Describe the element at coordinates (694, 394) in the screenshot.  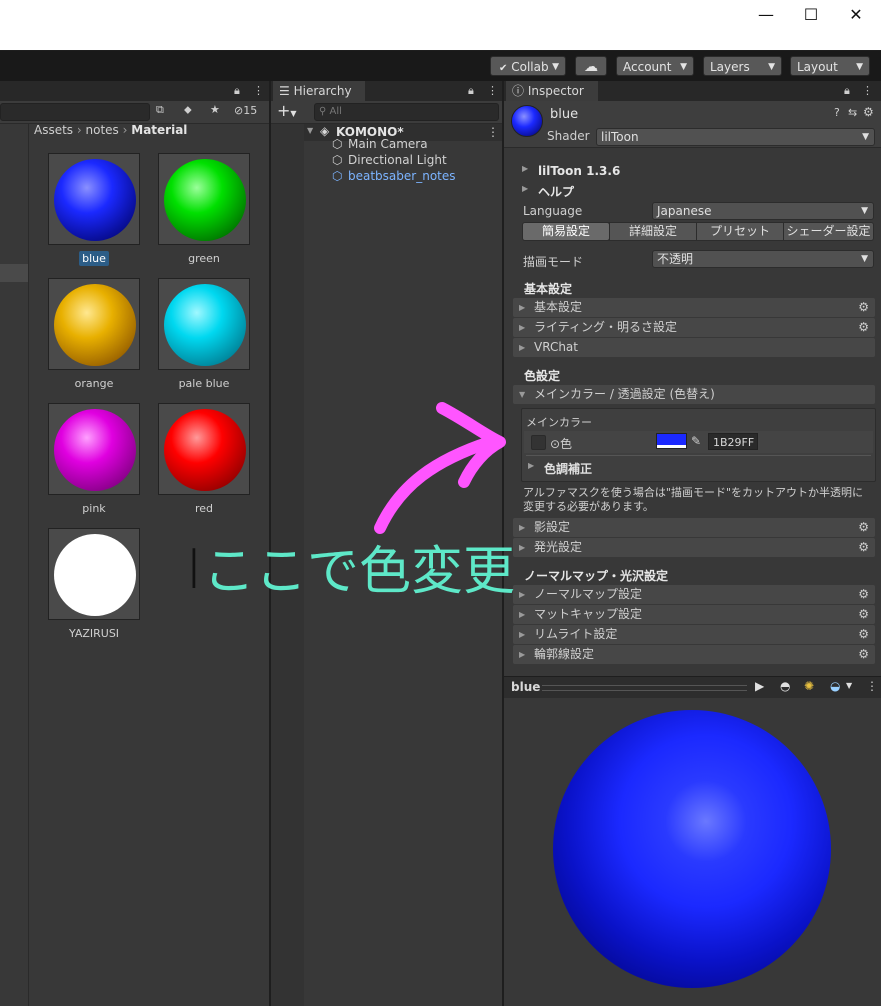
I see `section-main-color: ▼ メインカラー / 透過設定 (色替え)` at that location.